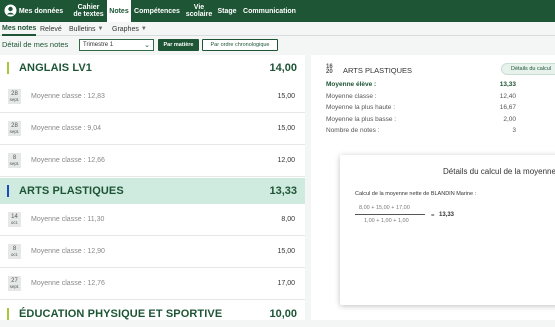  What do you see at coordinates (56, 68) in the screenshot?
I see `subject-name: ANGLAIS LV1` at bounding box center [56, 68].